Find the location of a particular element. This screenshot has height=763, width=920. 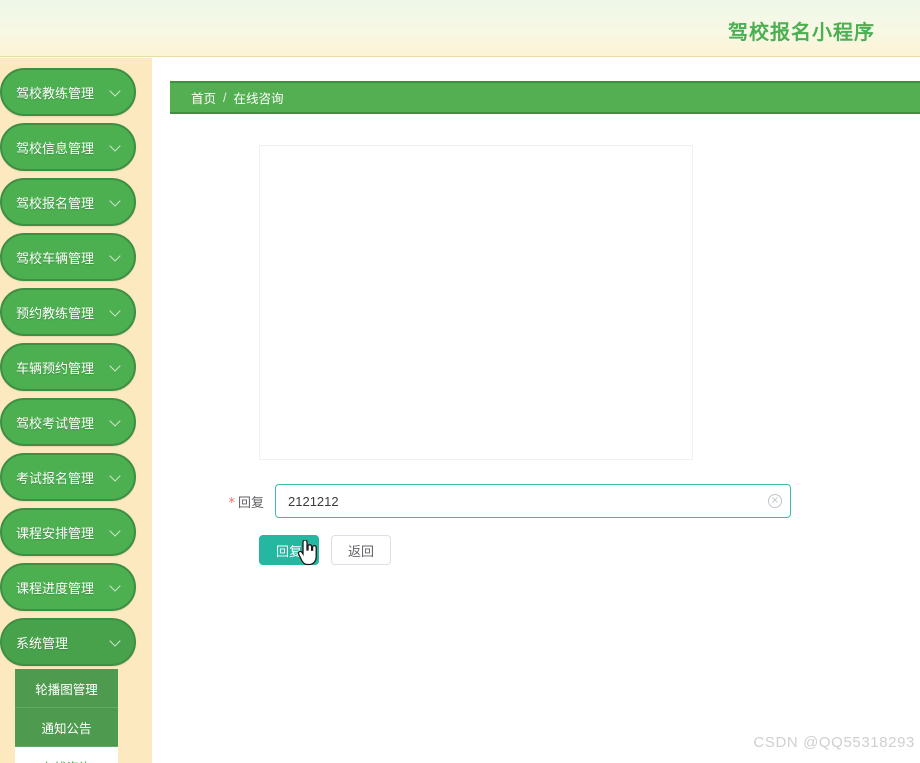

sidebar-subitem-carousel-management: 轮播图管理 is located at coordinates (66, 688).